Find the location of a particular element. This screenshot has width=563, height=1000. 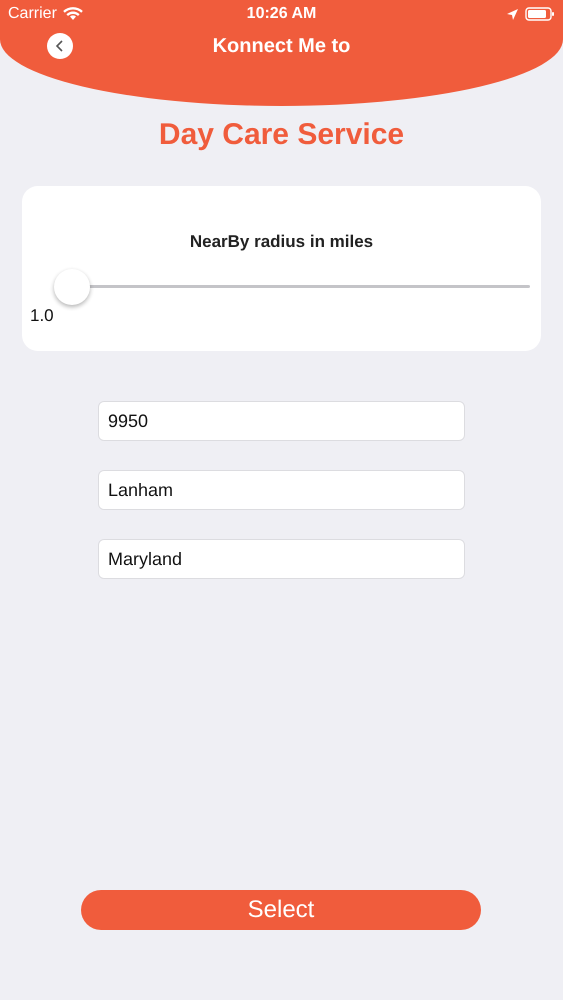

page-heading: Day Care Service is located at coordinates (282, 135).